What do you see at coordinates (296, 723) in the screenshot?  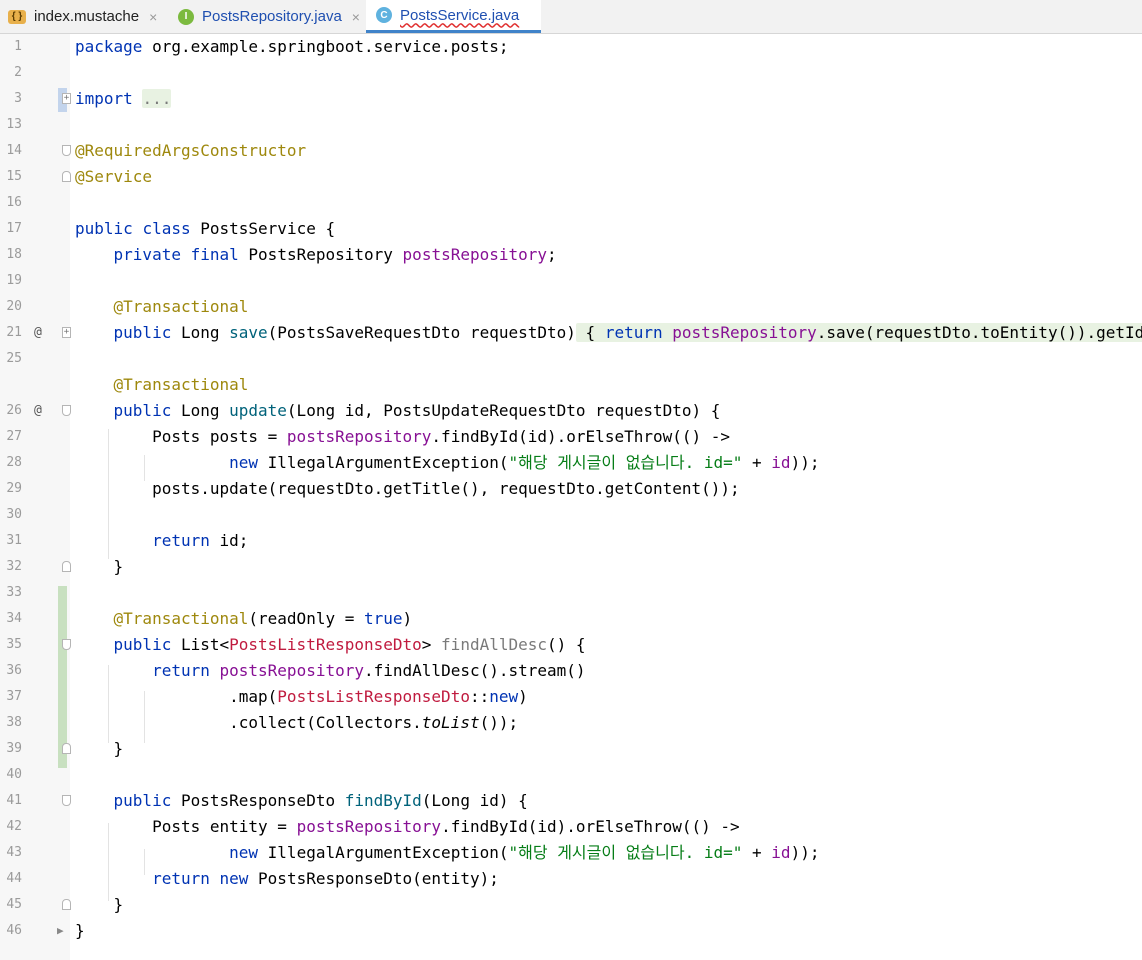 I see `code-text: .collect(Collectors.toList());` at bounding box center [296, 723].